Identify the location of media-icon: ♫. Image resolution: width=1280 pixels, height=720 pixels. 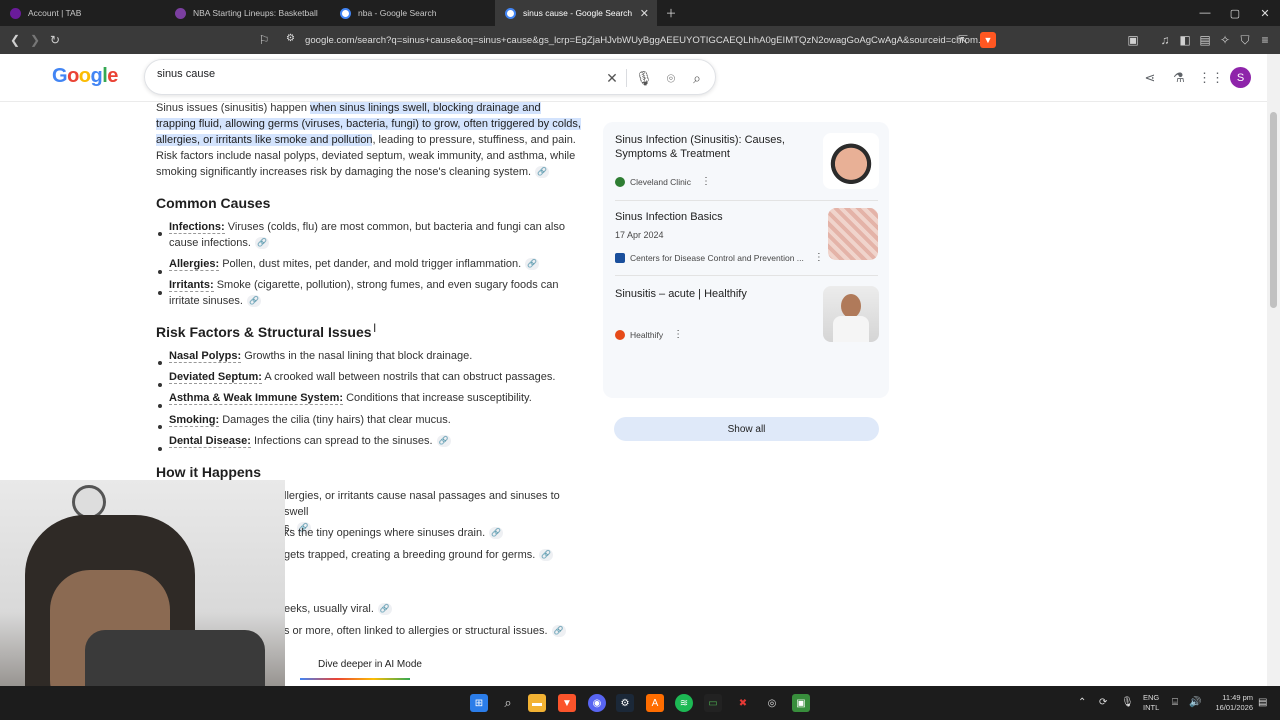
(1165, 40).